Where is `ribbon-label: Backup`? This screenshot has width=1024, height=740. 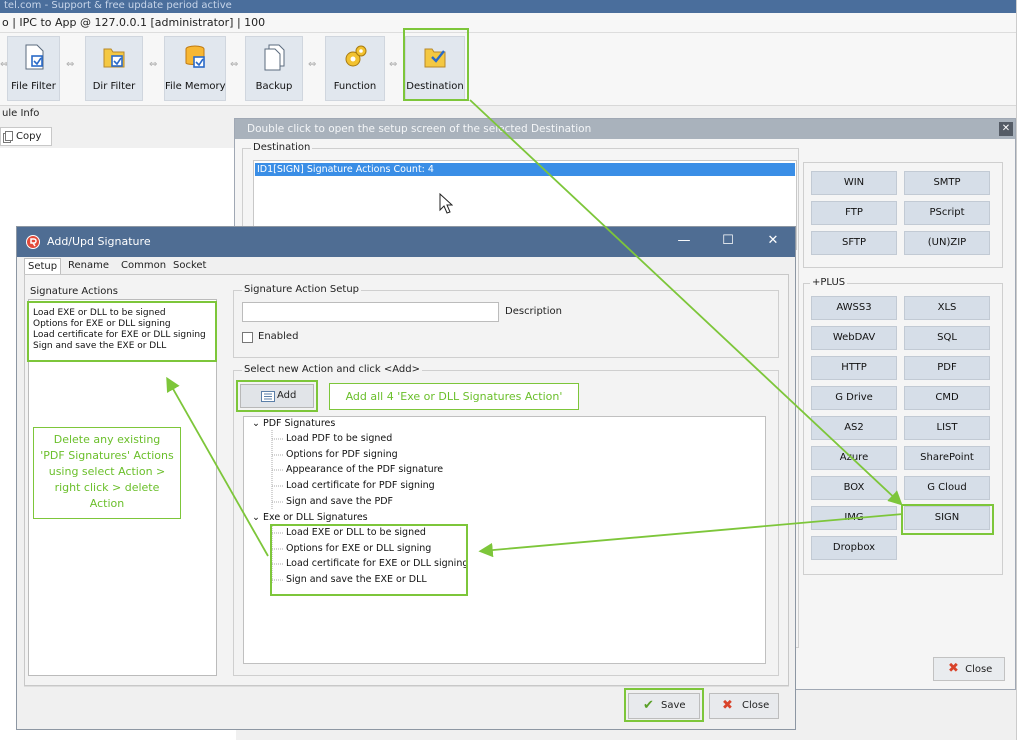 ribbon-label: Backup is located at coordinates (274, 86).